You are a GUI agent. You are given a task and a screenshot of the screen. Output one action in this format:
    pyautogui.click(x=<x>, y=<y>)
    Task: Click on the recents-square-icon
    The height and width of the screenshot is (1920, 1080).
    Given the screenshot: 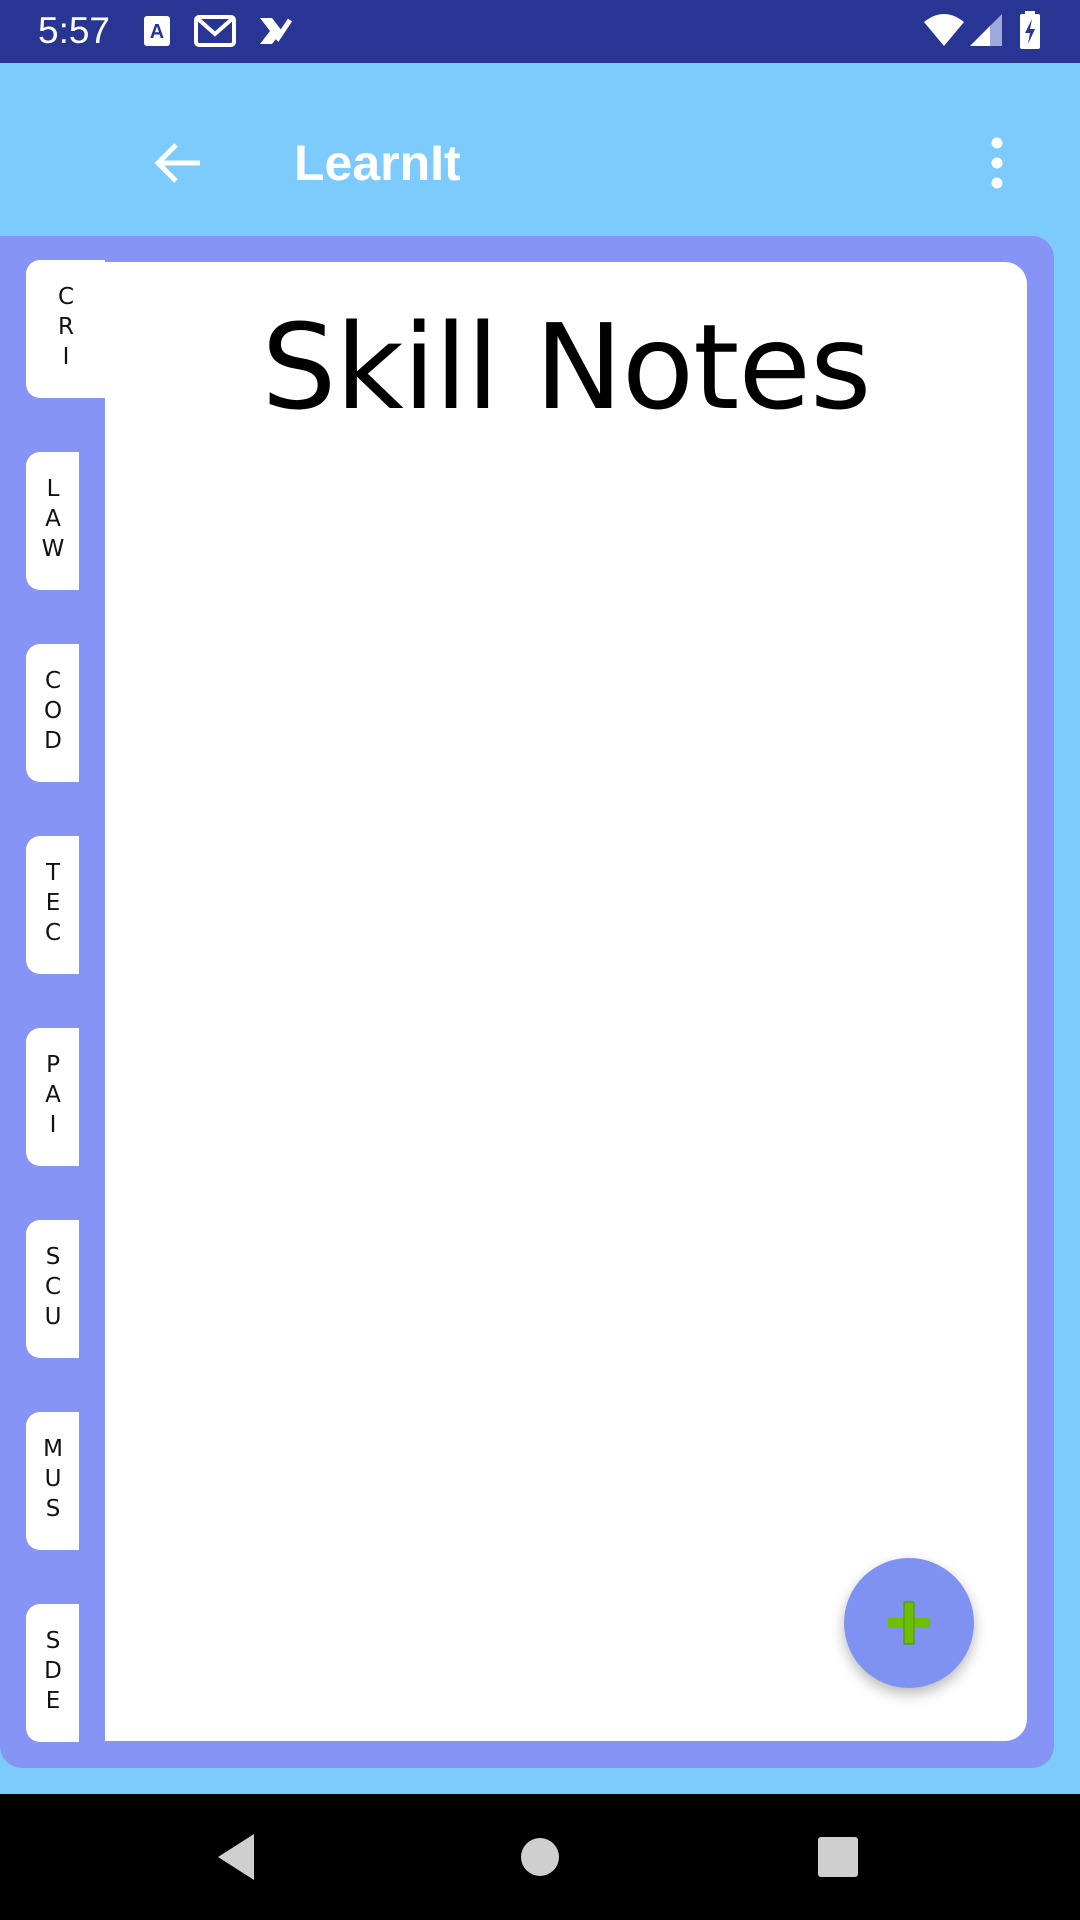 What is the action you would take?
    pyautogui.click(x=838, y=1857)
    